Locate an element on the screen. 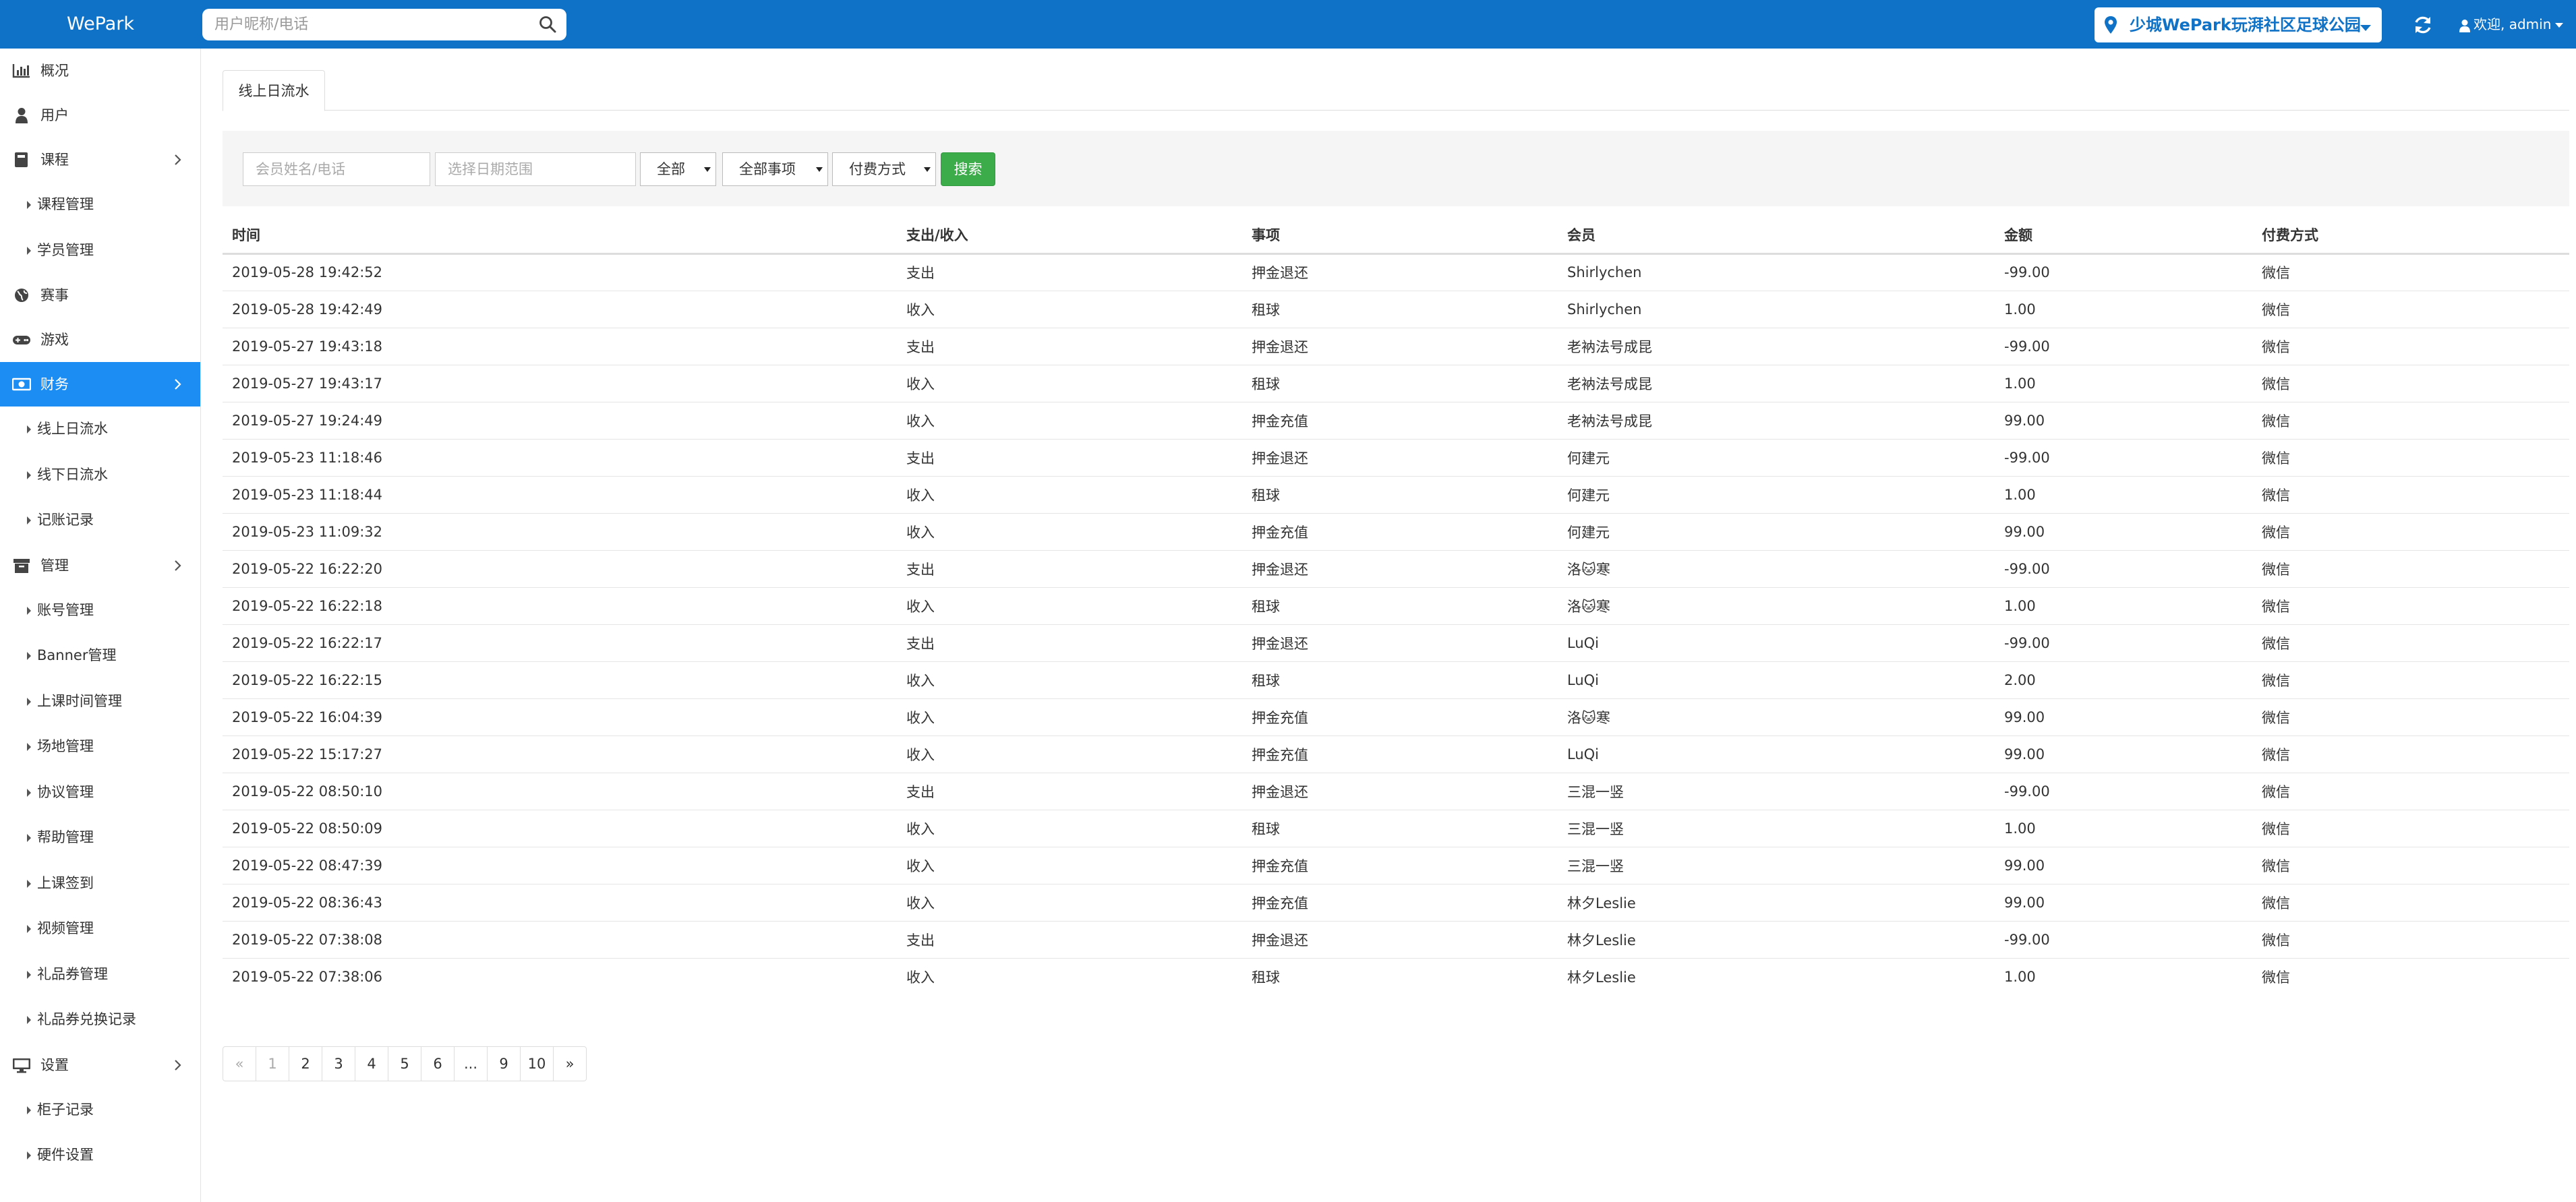 Image resolution: width=2576 pixels, height=1202 pixels. type-select: 全部 is located at coordinates (678, 169).